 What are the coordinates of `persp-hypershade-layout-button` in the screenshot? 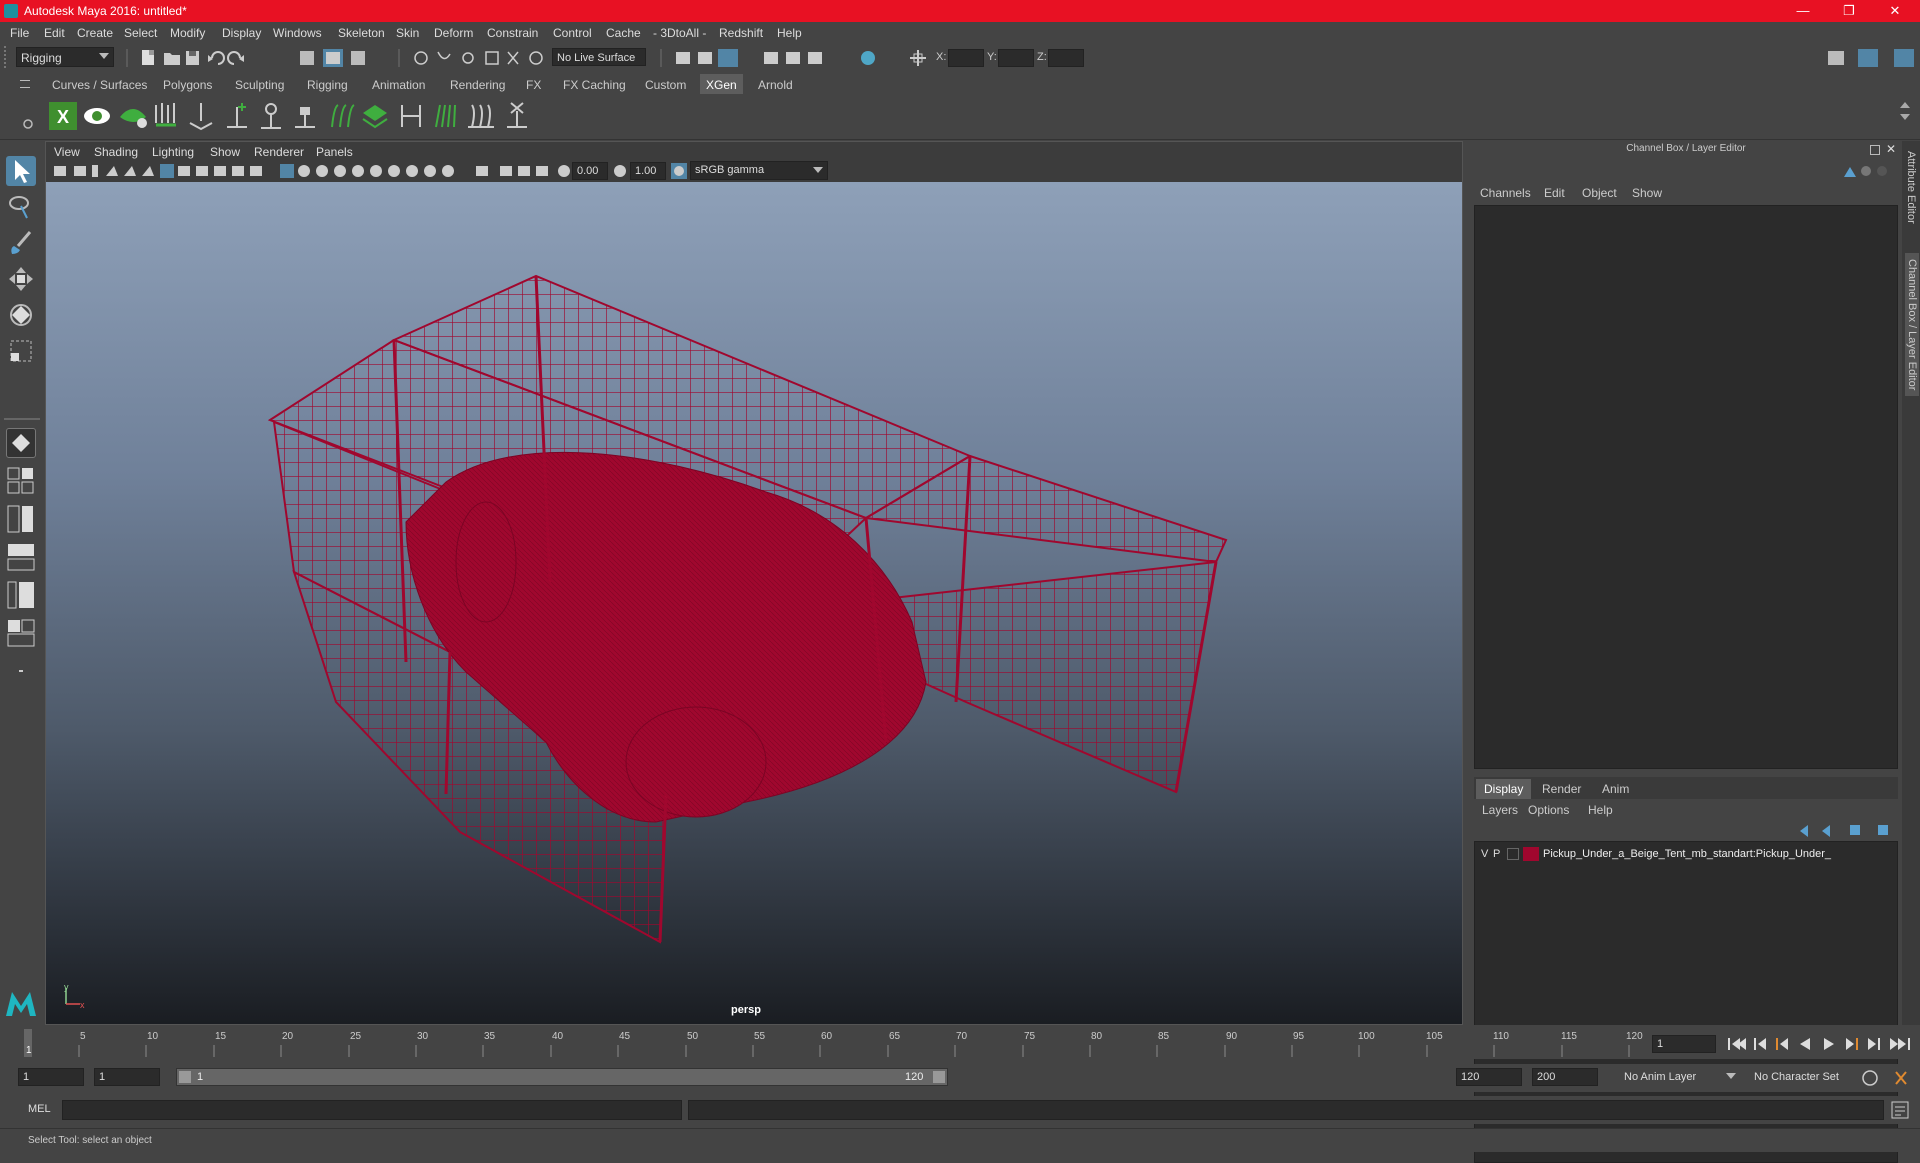 It's located at (21, 633).